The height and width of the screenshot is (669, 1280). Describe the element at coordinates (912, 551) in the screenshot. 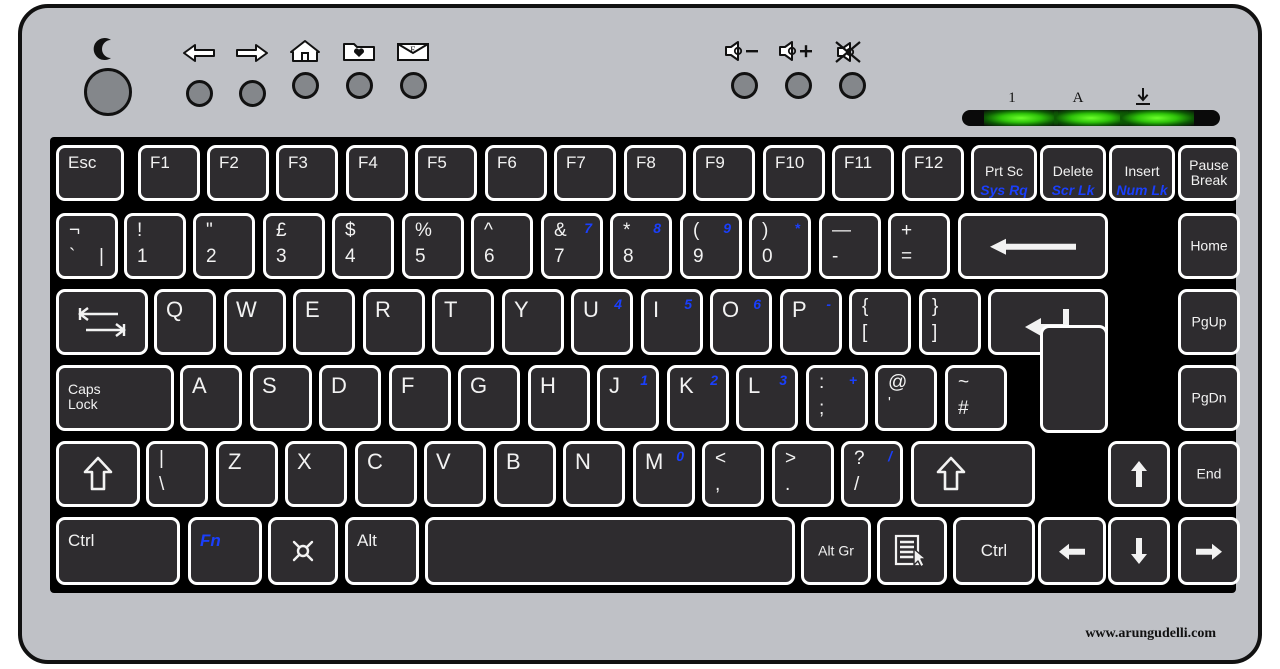

I see `key-menu` at that location.